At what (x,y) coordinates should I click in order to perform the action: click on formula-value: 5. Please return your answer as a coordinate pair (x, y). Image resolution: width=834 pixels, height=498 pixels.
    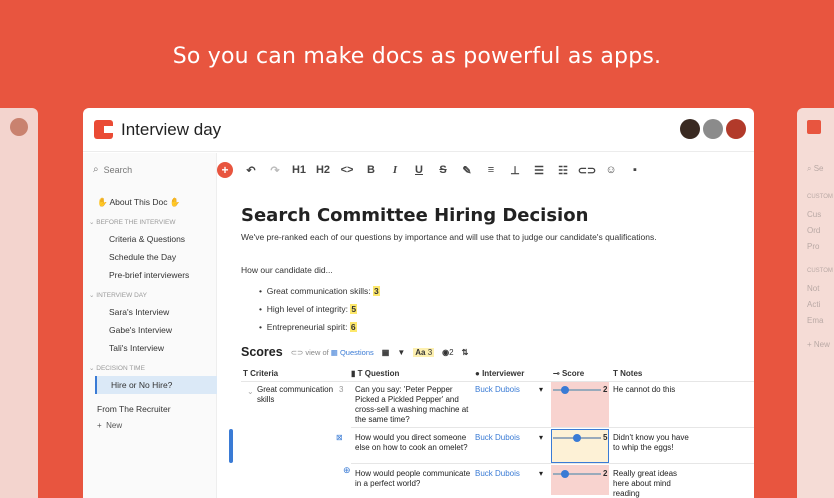
    Looking at the image, I should click on (354, 309).